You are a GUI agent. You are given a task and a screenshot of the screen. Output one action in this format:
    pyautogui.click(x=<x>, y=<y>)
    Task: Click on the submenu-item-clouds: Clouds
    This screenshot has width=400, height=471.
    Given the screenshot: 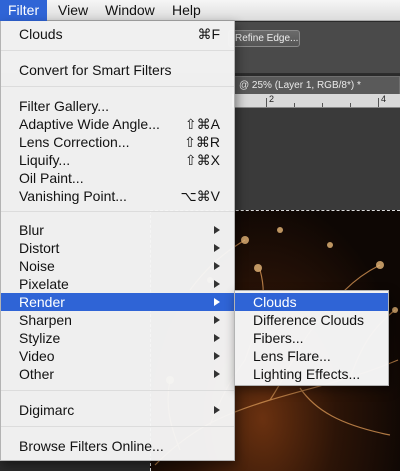 What is the action you would take?
    pyautogui.click(x=311, y=302)
    